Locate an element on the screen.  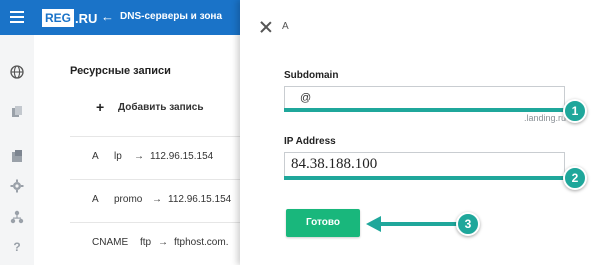
pointer-arrow-line is located at coordinates (419, 224).